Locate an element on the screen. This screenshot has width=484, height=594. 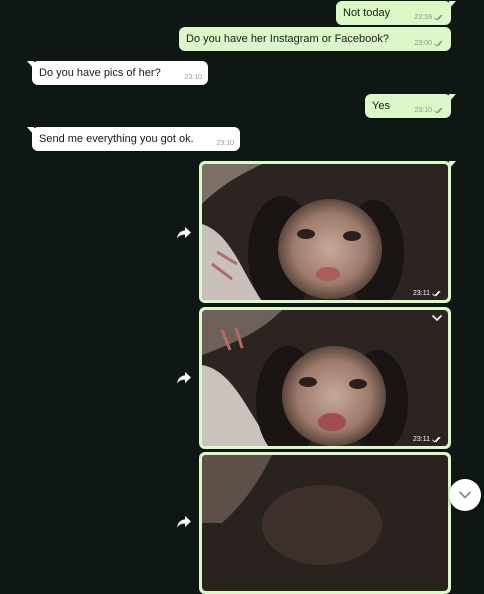
scroll-to-bottom-button is located at coordinates (465, 495).